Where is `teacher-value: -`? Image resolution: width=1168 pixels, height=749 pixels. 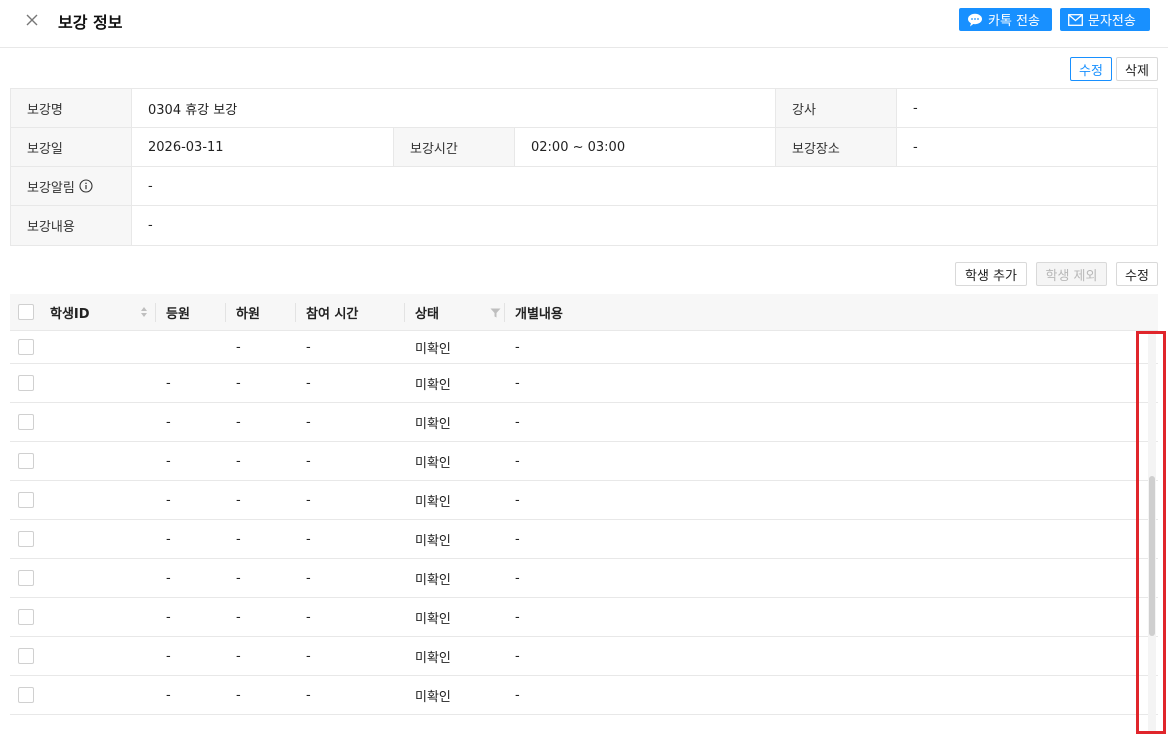
teacher-value: - is located at coordinates (915, 108).